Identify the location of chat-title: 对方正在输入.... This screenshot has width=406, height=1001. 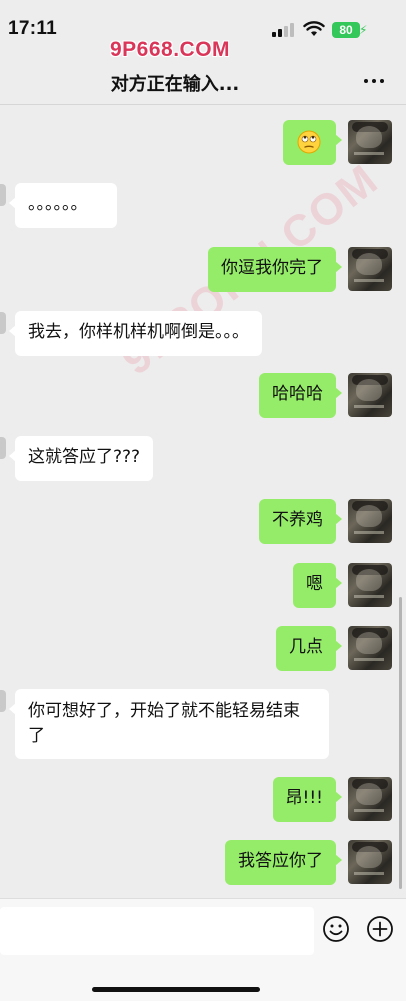
(175, 84).